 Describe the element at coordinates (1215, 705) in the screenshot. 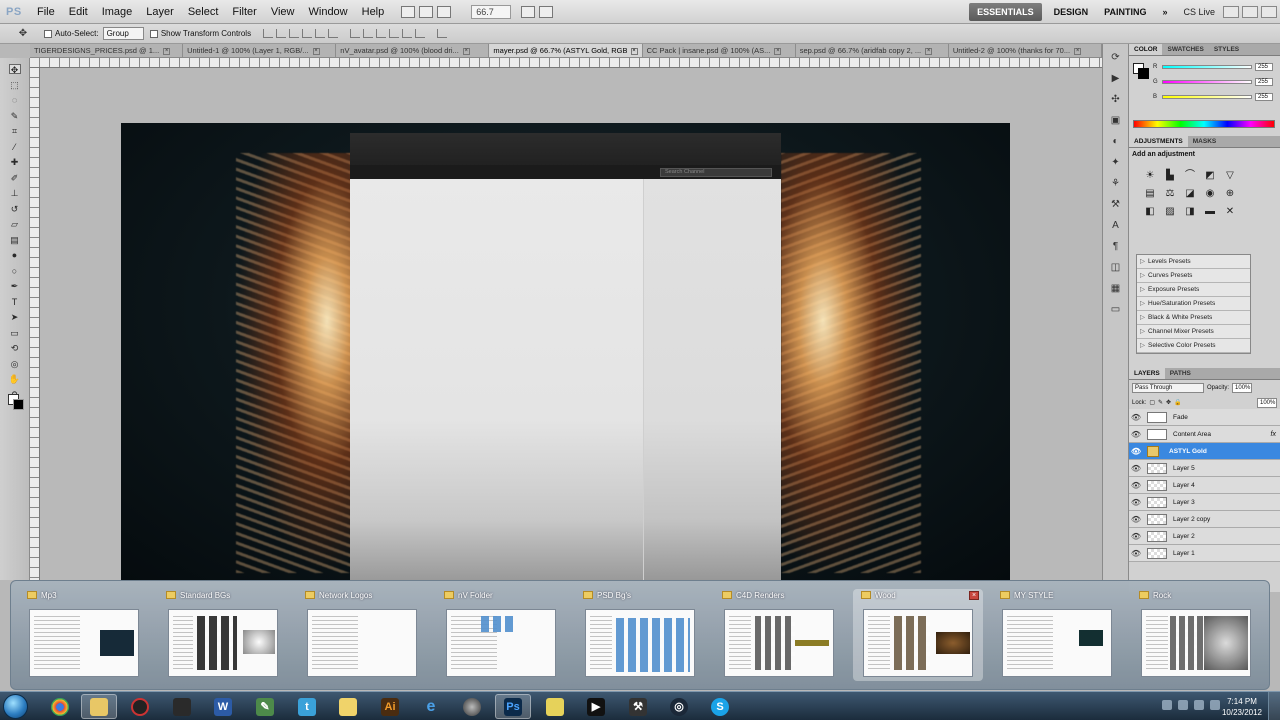

I see `action-center-icon` at that location.